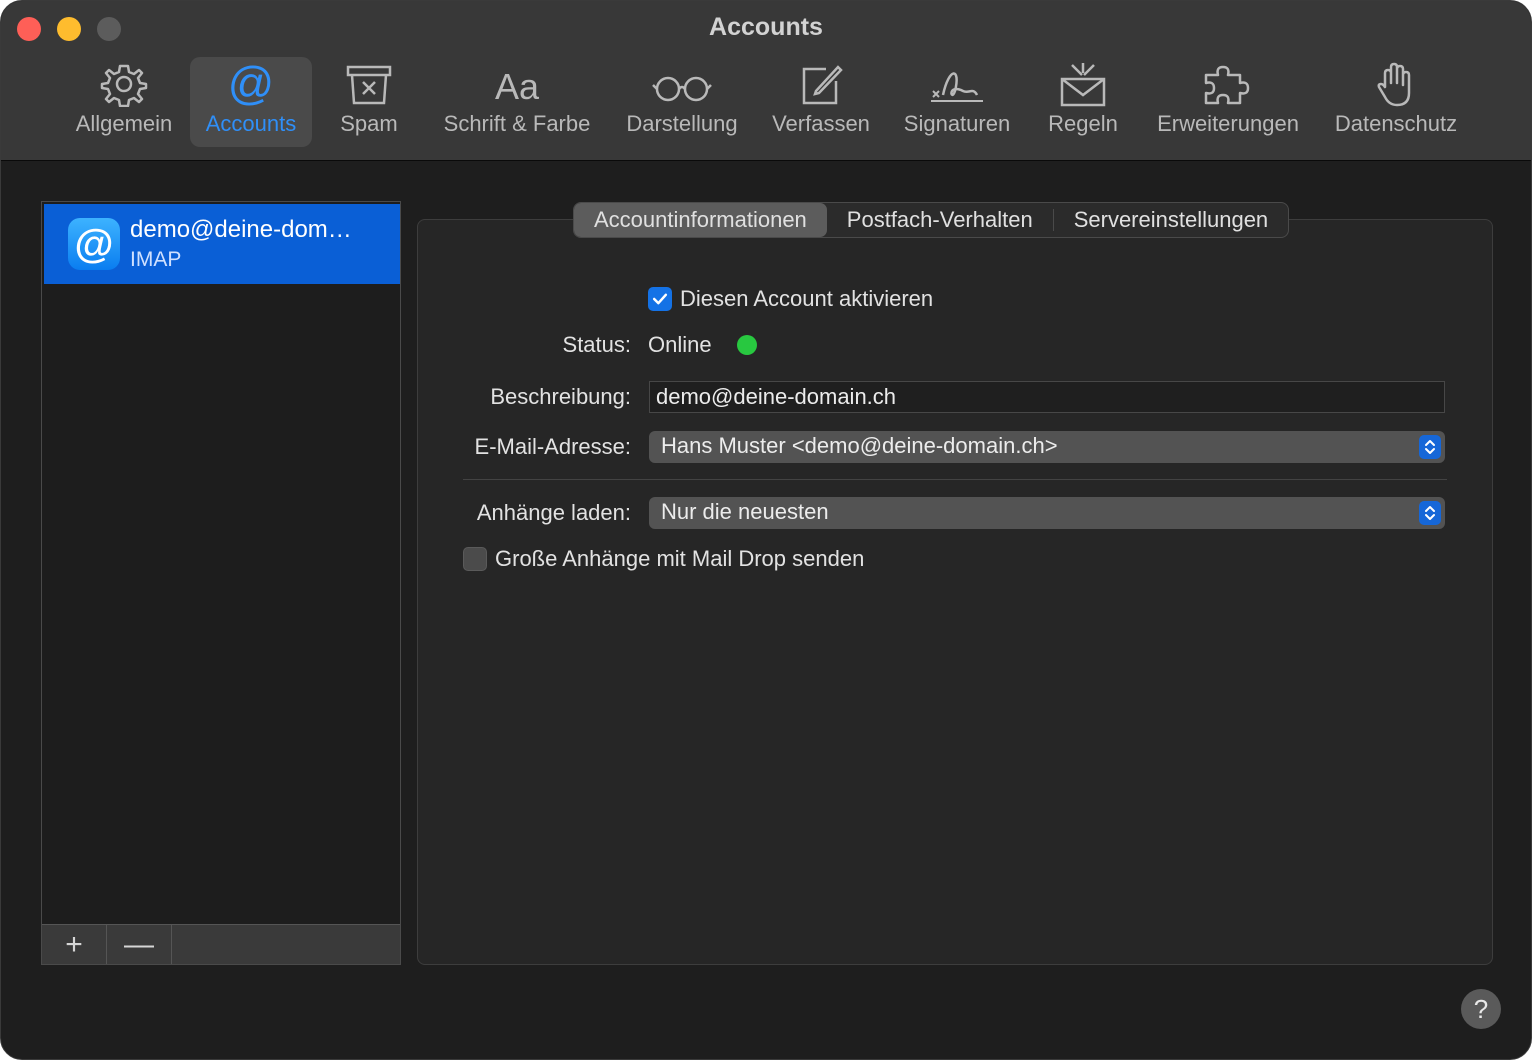  I want to click on puzzle-icon, so click(1227, 85).